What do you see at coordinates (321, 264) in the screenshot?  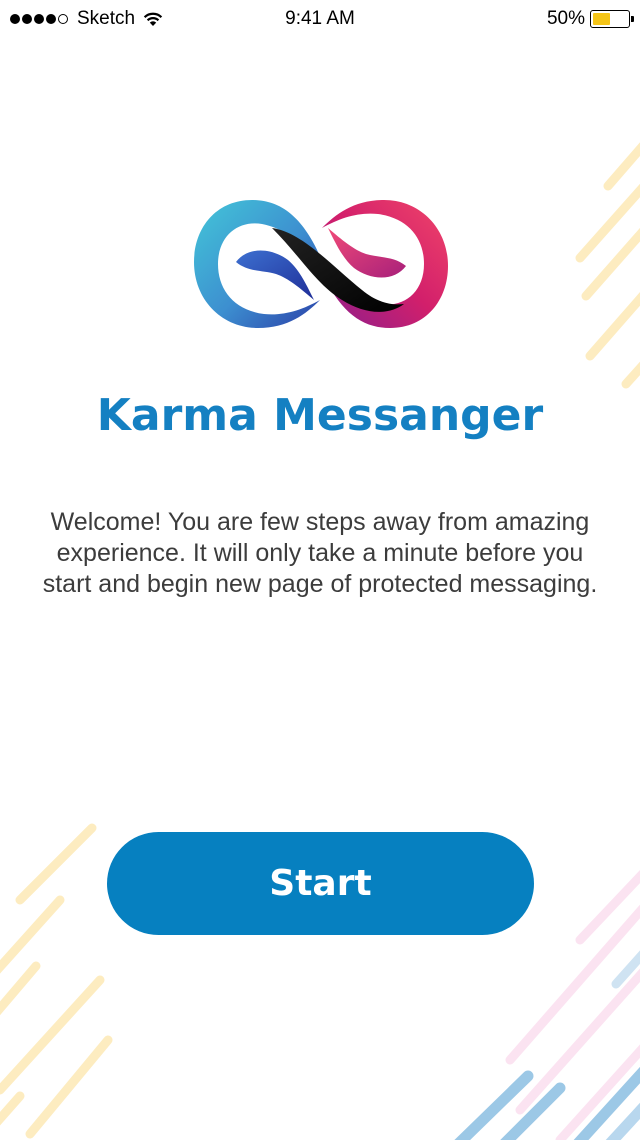 I see `infinity-logo-icon` at bounding box center [321, 264].